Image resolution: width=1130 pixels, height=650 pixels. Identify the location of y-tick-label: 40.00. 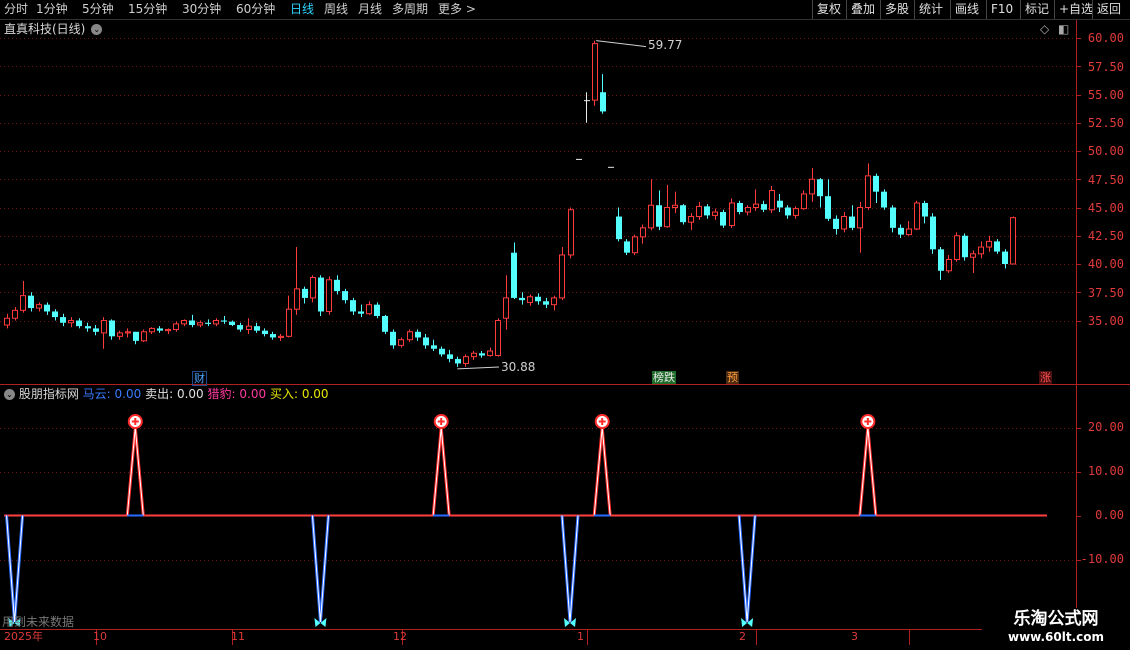
(1105, 264).